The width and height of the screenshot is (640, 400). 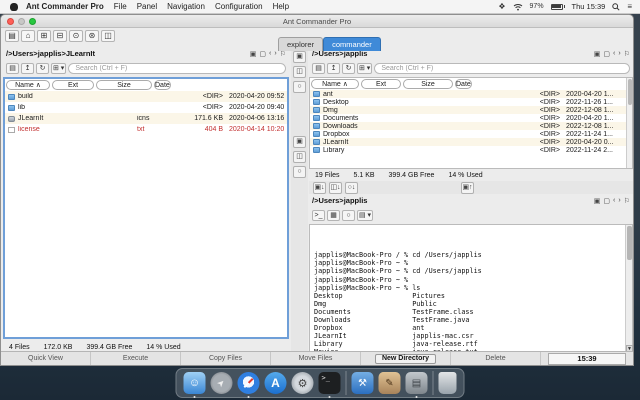 I want to click on function-button: Quick View, so click(x=46, y=358).